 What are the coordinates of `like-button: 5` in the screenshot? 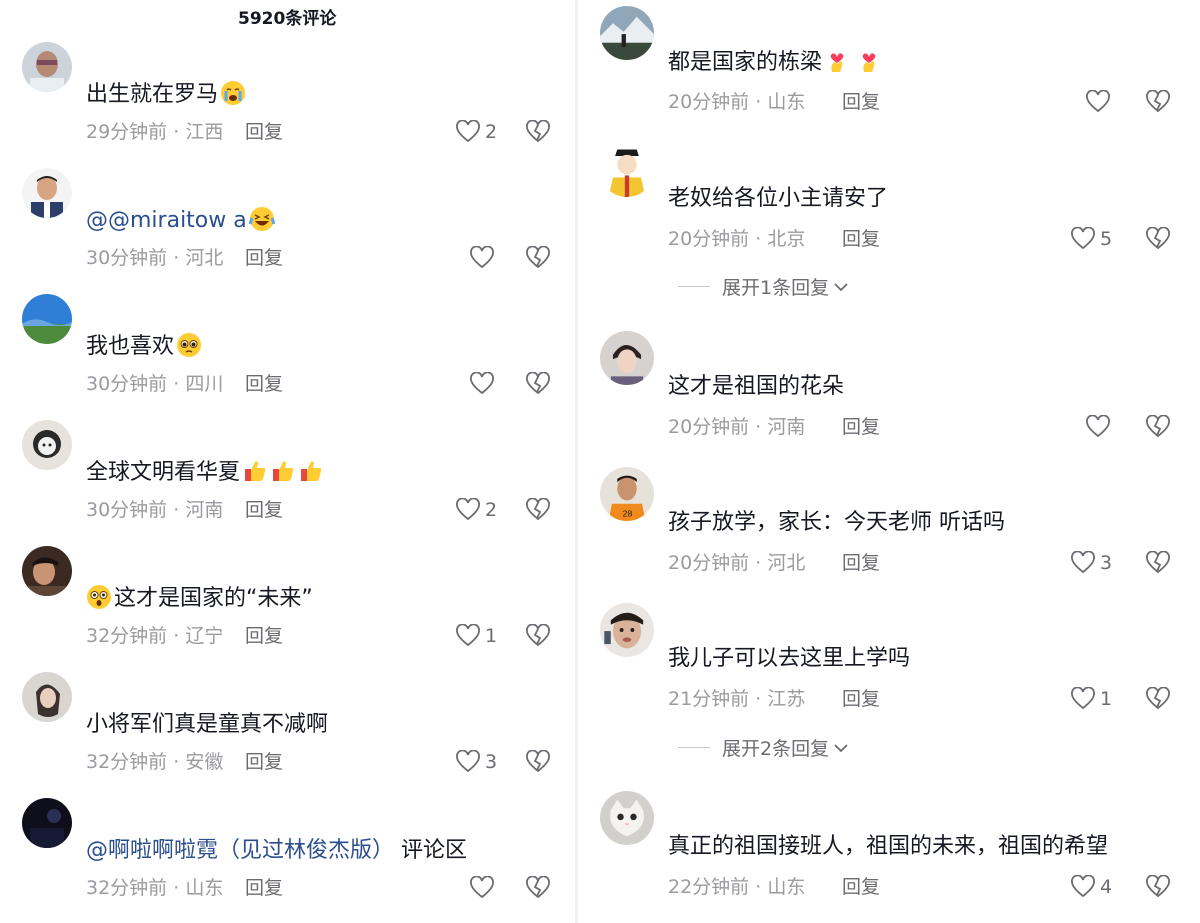 It's located at (1091, 239).